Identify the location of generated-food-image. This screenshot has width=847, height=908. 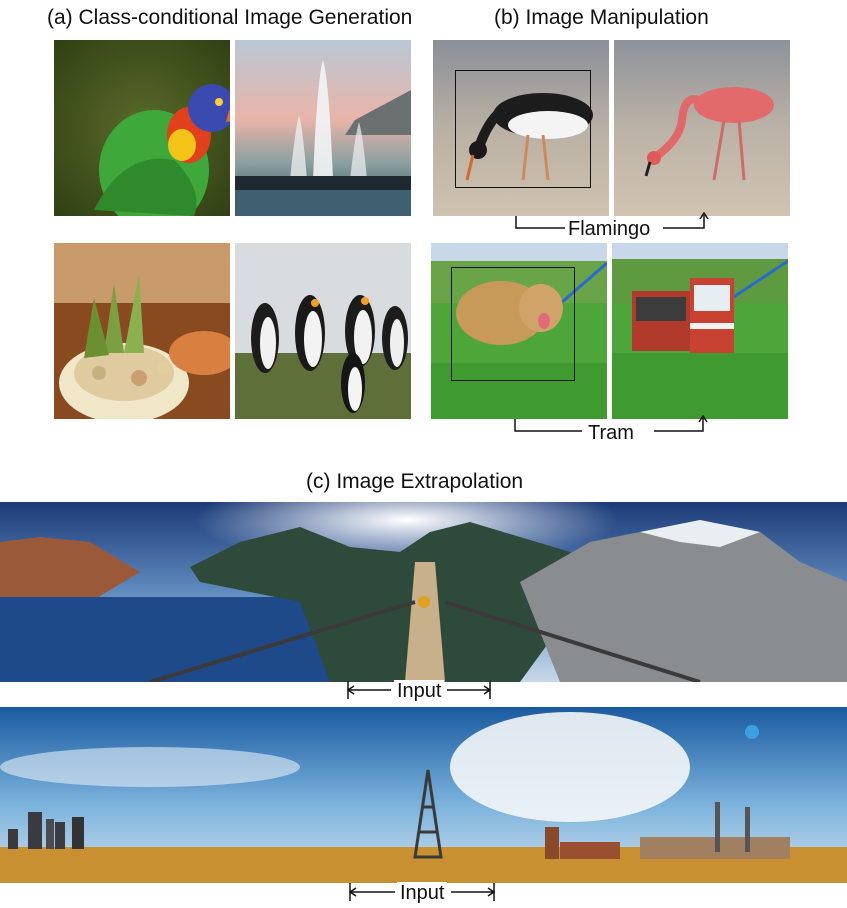
(142, 331).